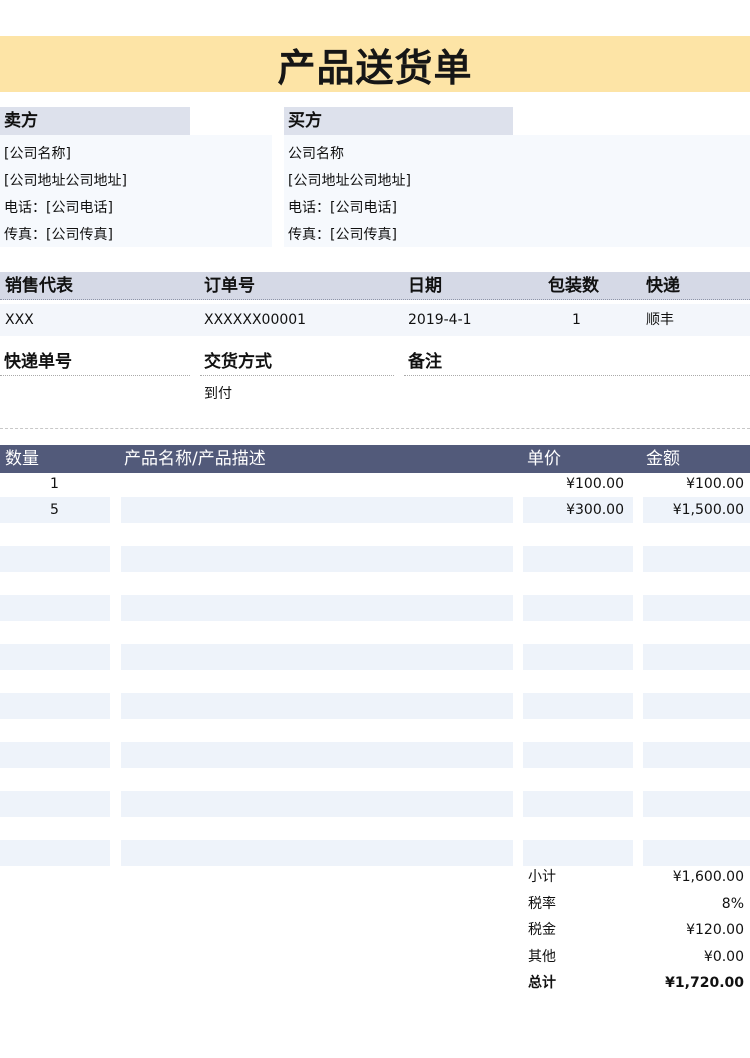 The height and width of the screenshot is (1058, 750). I want to click on buyer-phone: 电话：[公司电话], so click(342, 208).